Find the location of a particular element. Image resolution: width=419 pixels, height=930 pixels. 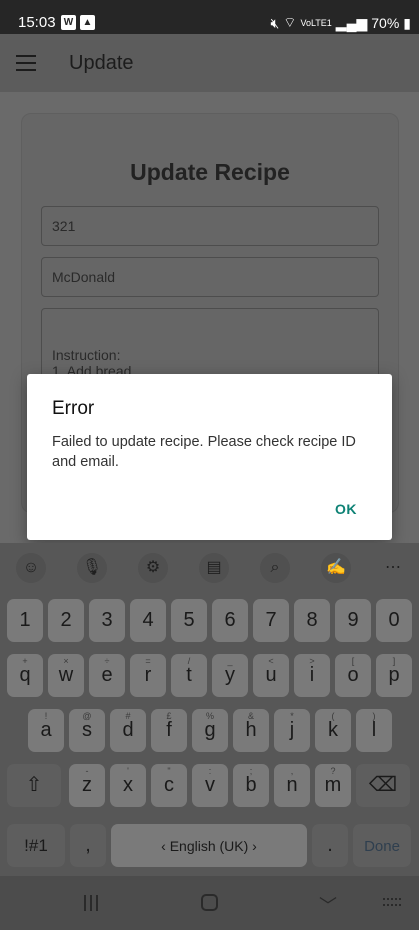

key-v: v: is located at coordinates (210, 785).